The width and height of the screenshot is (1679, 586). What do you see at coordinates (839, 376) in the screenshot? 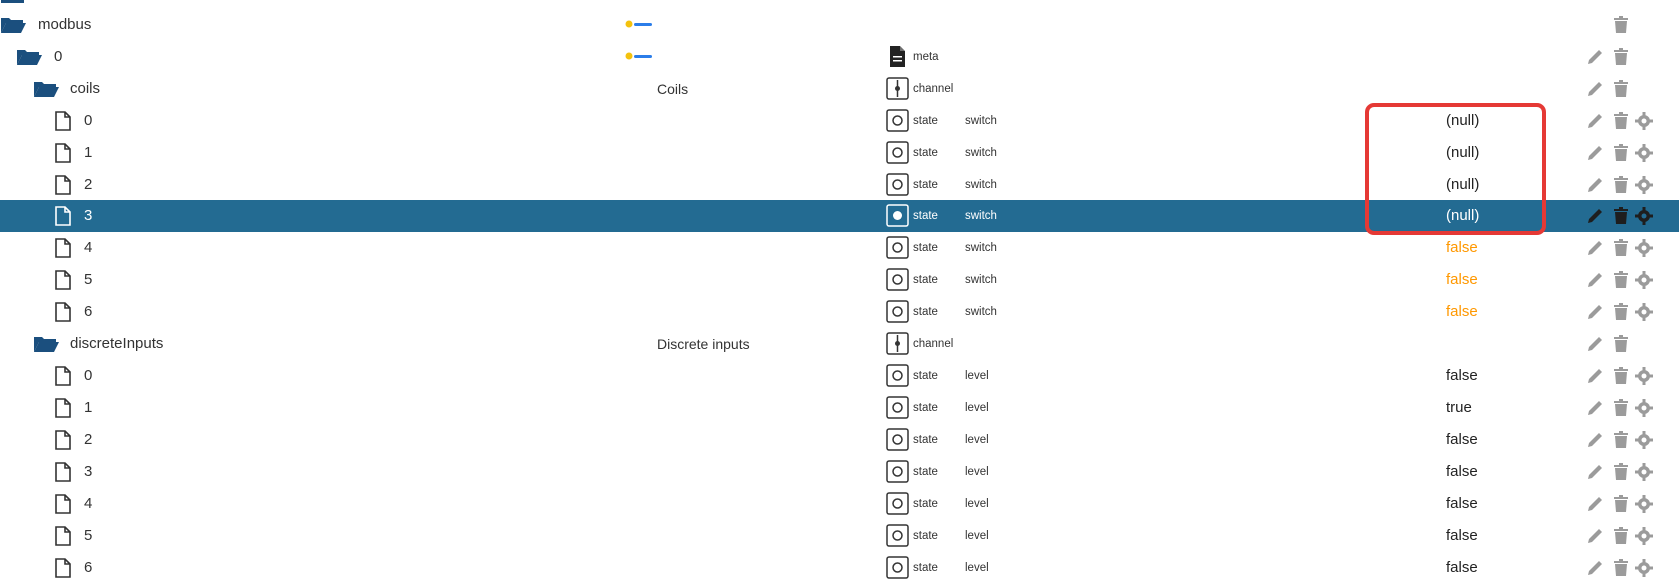
I see `tree-row-discrete-input-0: 0 state level false` at bounding box center [839, 376].